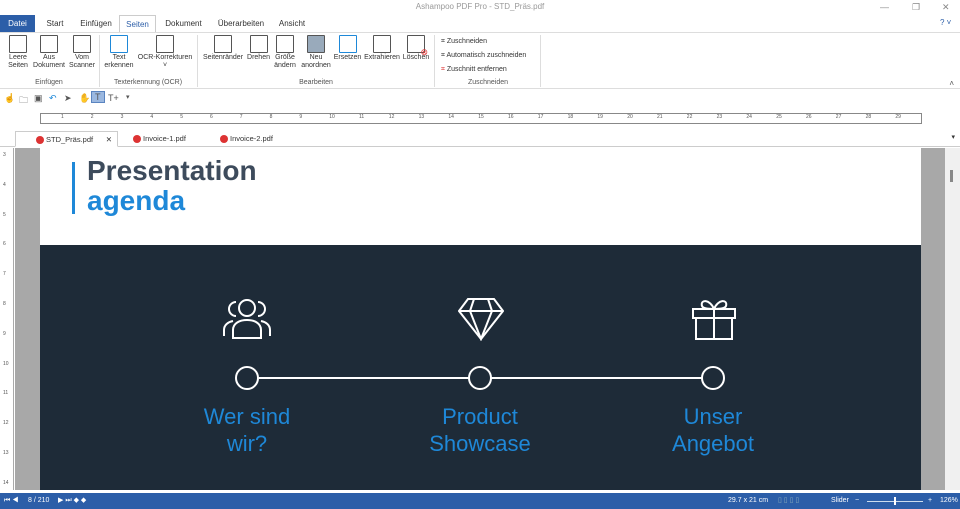 Image resolution: width=960 pixels, height=509 pixels. I want to click on ruler-tick: 4, so click(152, 117).